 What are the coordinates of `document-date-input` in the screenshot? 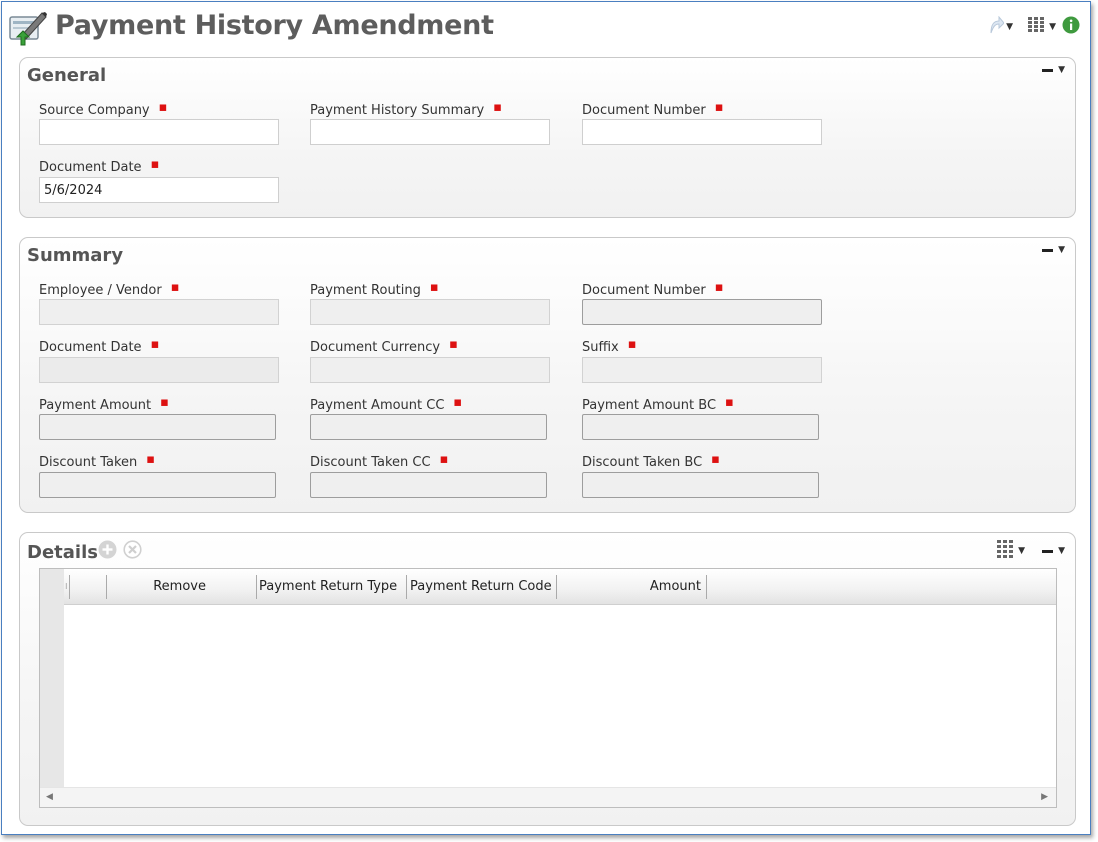 It's located at (159, 190).